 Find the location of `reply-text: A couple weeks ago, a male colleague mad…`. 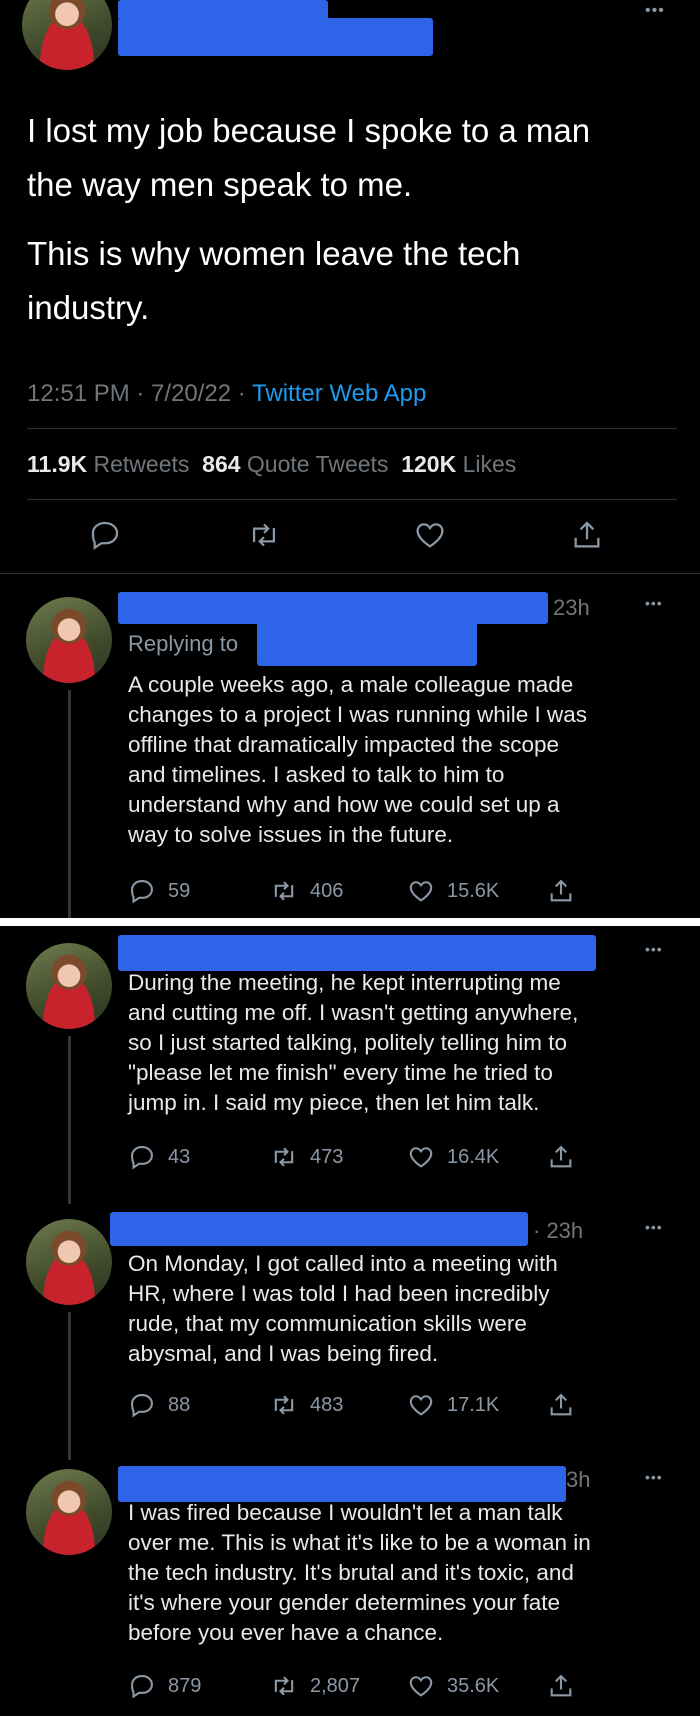

reply-text: A couple weeks ago, a male colleague mad… is located at coordinates (357, 759).